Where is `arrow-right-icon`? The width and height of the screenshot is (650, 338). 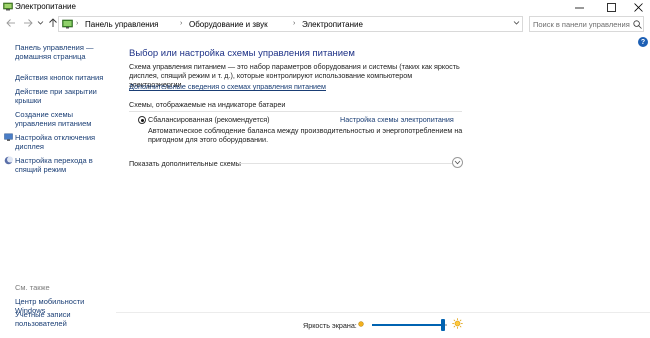
arrow-right-icon is located at coordinates (28, 23).